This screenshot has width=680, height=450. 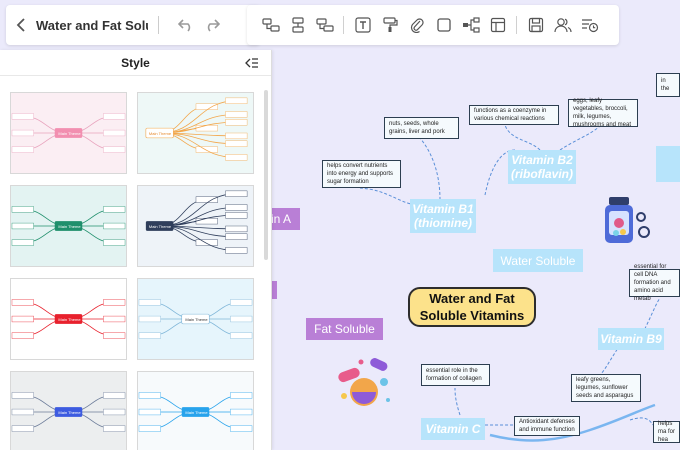 What do you see at coordinates (668, 85) in the screenshot?
I see `top-right-leaf: in the` at bounding box center [668, 85].